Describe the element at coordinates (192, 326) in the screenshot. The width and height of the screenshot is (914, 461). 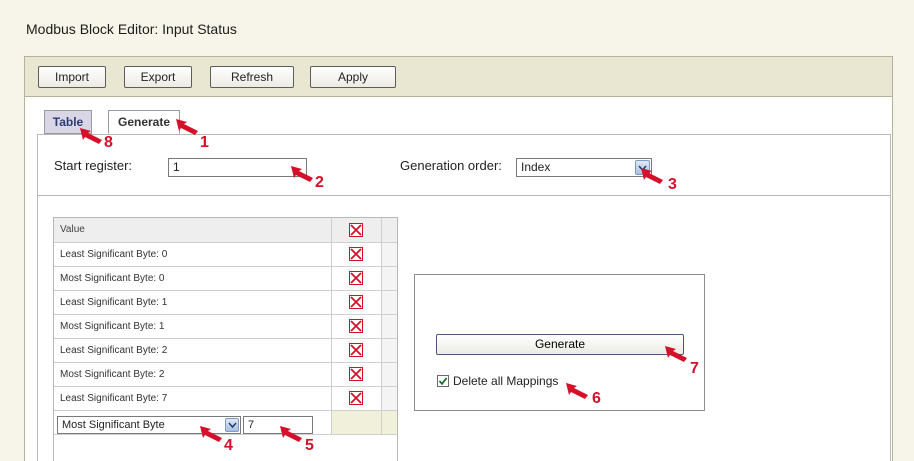
I see `row-value: Most Significant Byte: 1` at that location.